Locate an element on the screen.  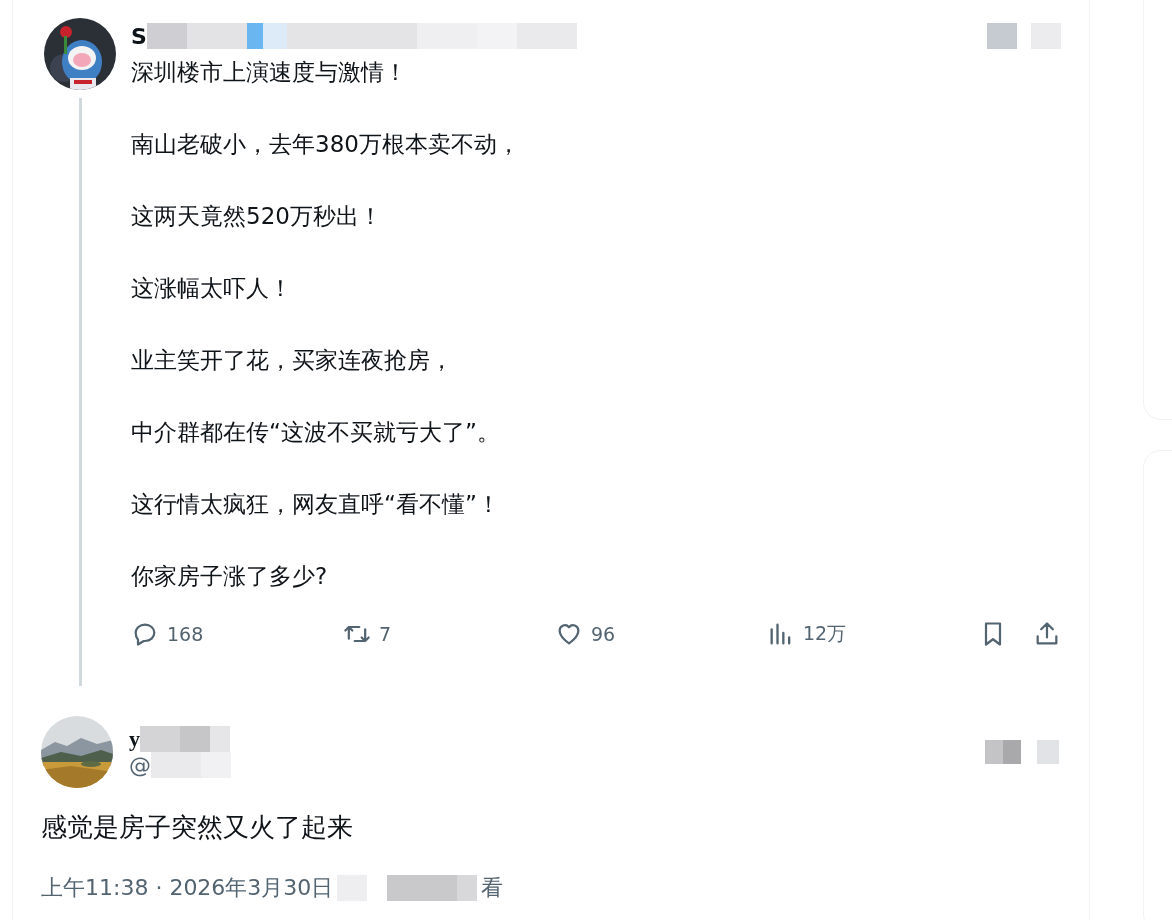
user-name: y is located at coordinates (134, 739).